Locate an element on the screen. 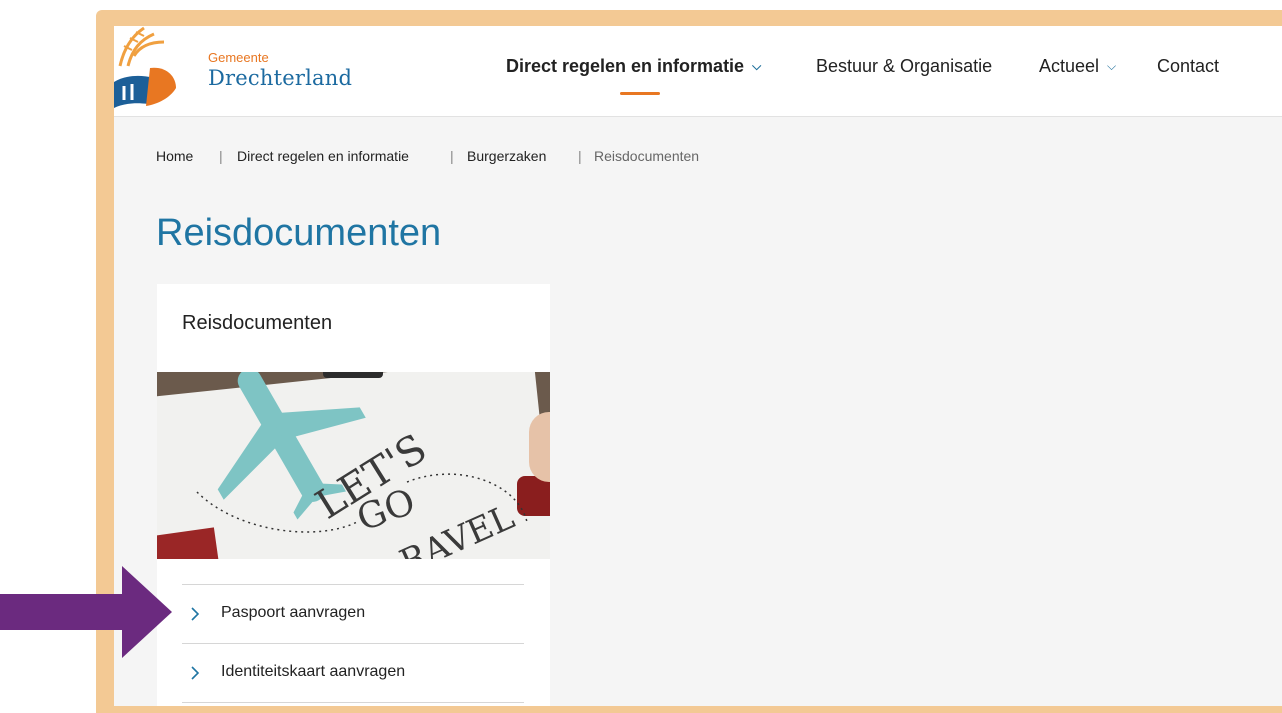 The height and width of the screenshot is (713, 1282). breadcrumb-current: Reisdocumenten is located at coordinates (647, 156).